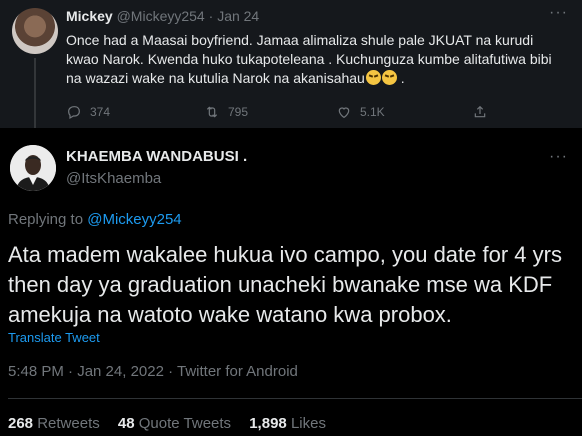  I want to click on retweet-count: 795, so click(238, 112).